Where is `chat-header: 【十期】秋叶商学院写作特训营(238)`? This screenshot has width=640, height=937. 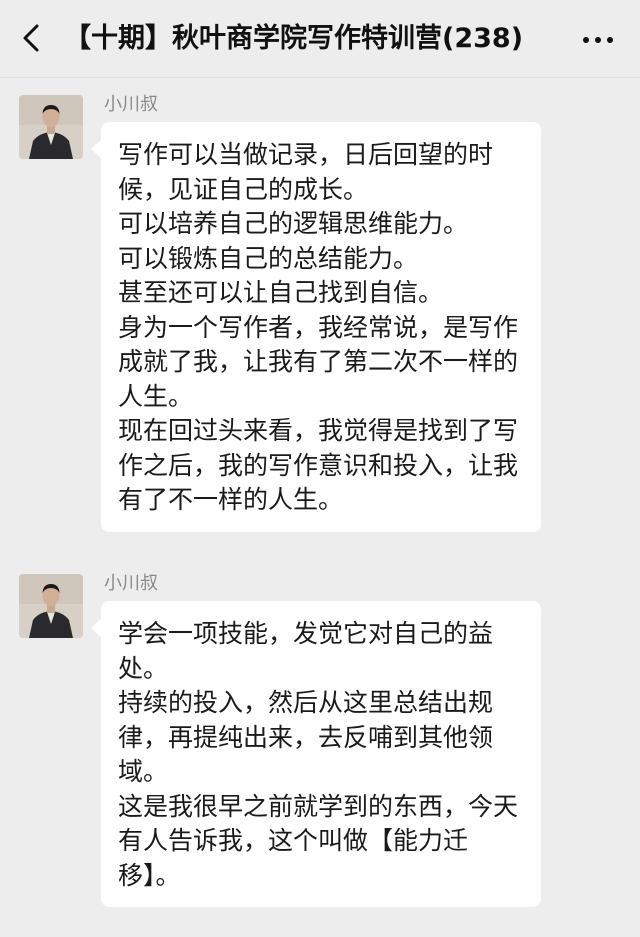 chat-header: 【十期】秋叶商学院写作特训营(238) is located at coordinates (320, 39).